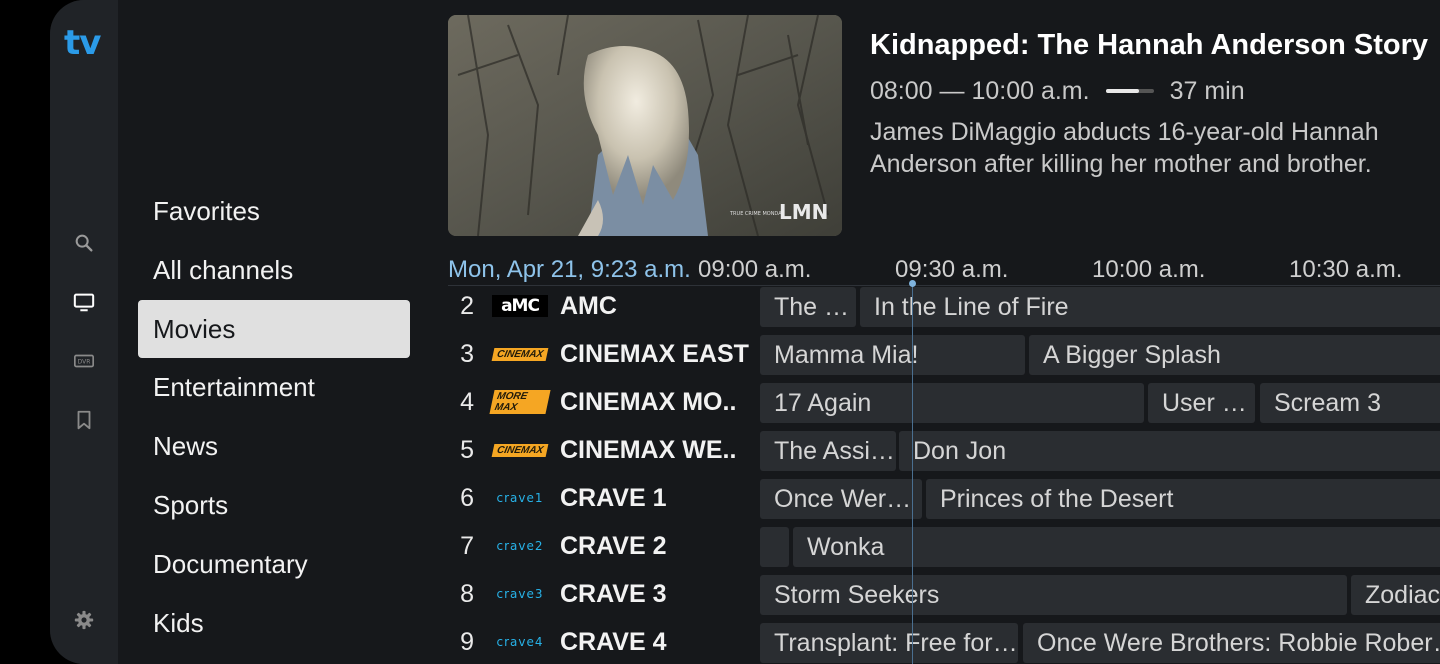 The image size is (1440, 664). Describe the element at coordinates (952, 403) in the screenshot. I see `program-block: 17 Again` at that location.